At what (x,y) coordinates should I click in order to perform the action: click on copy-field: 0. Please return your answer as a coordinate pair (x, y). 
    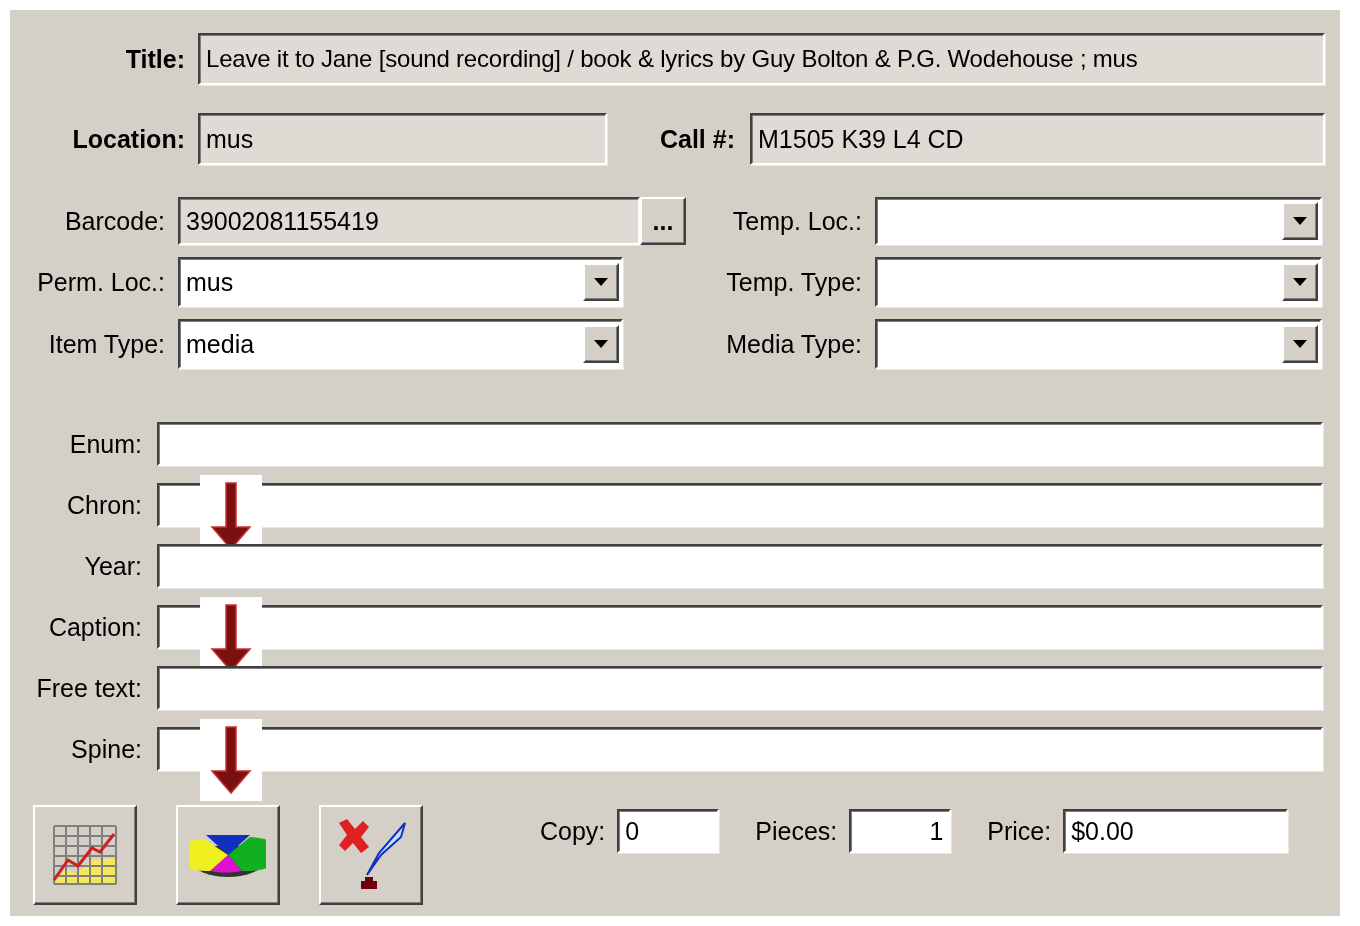
    Looking at the image, I should click on (668, 831).